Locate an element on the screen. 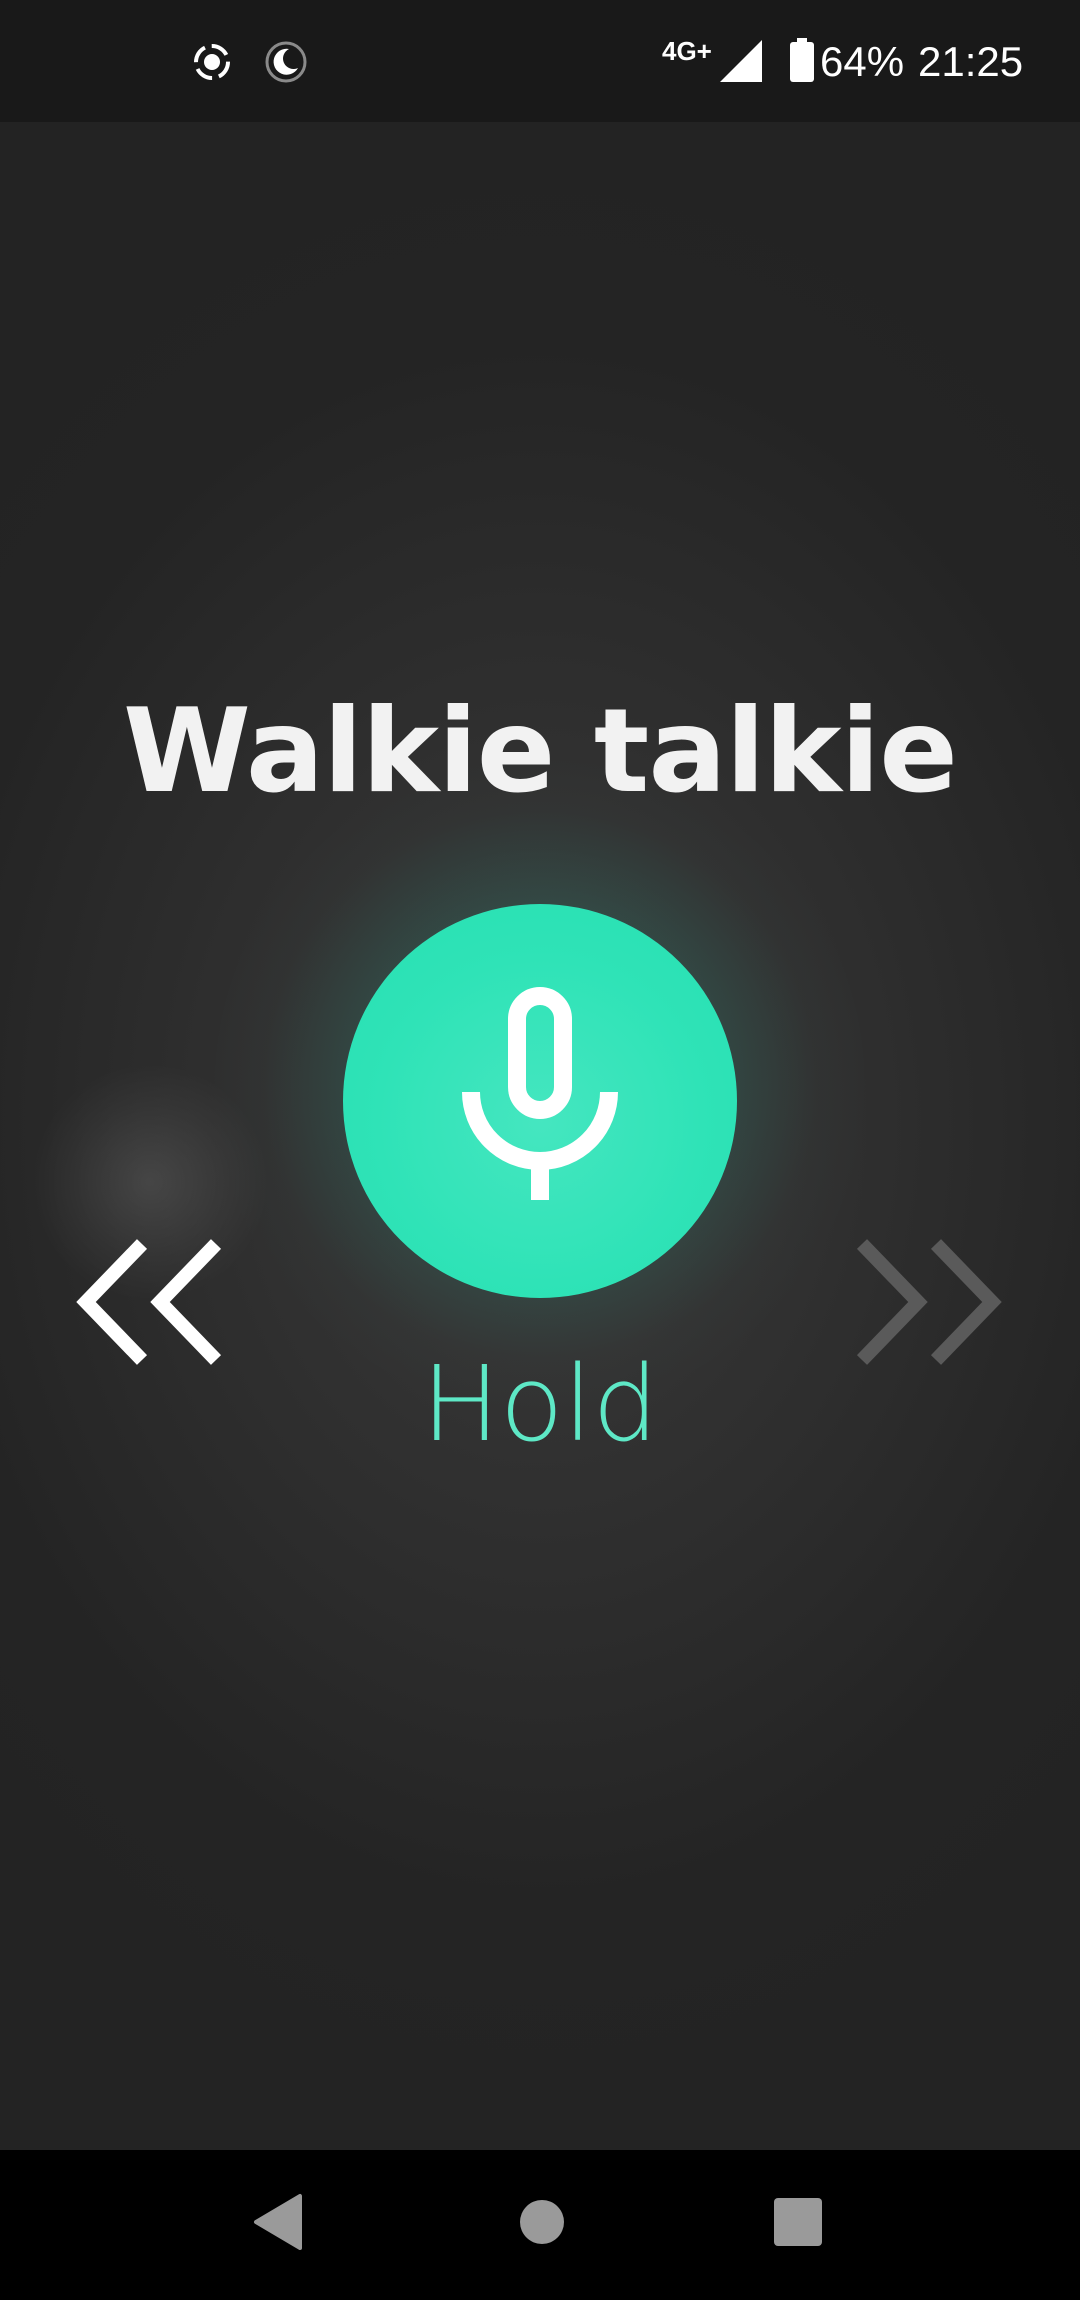 The image size is (1080, 2300). microphone-icon is located at coordinates (540, 1093).